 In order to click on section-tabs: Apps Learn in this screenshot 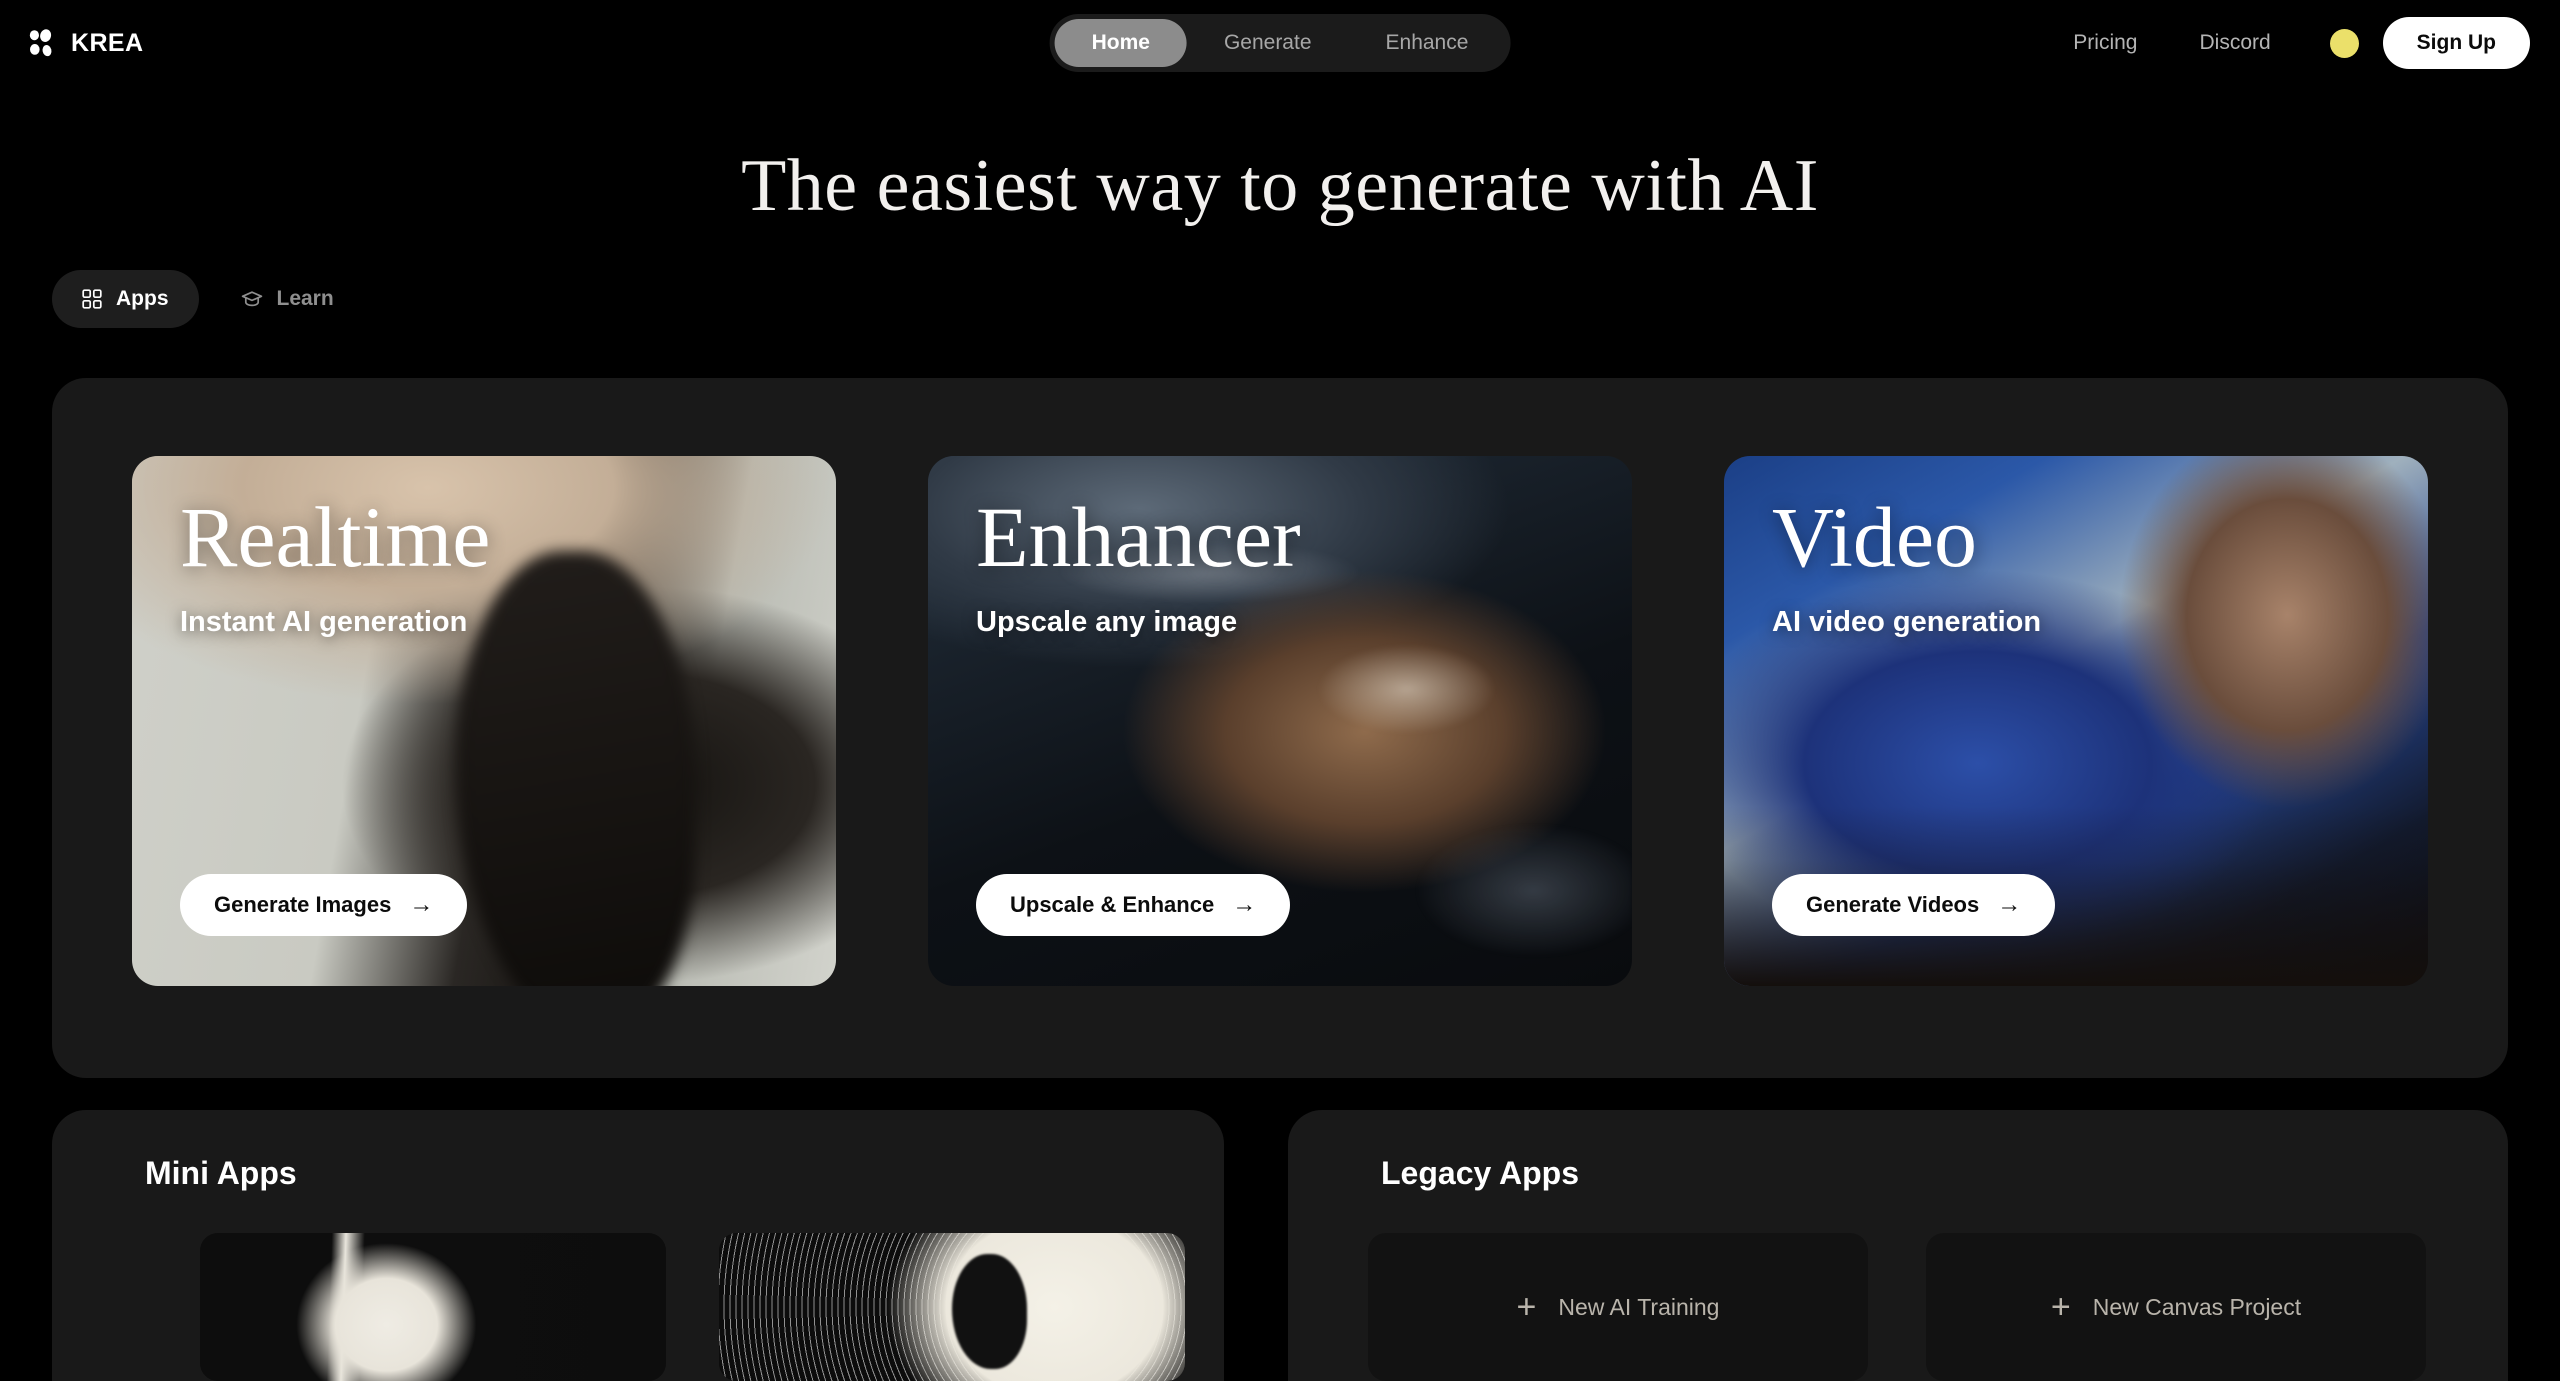, I will do `click(208, 299)`.